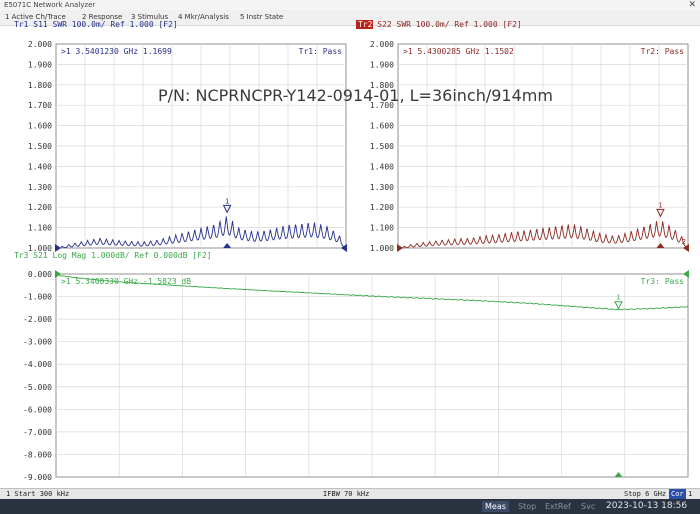 This screenshot has height=514, width=700. Describe the element at coordinates (37, 432) in the screenshot. I see `pane3-y-tick-label: -7.000` at that location.